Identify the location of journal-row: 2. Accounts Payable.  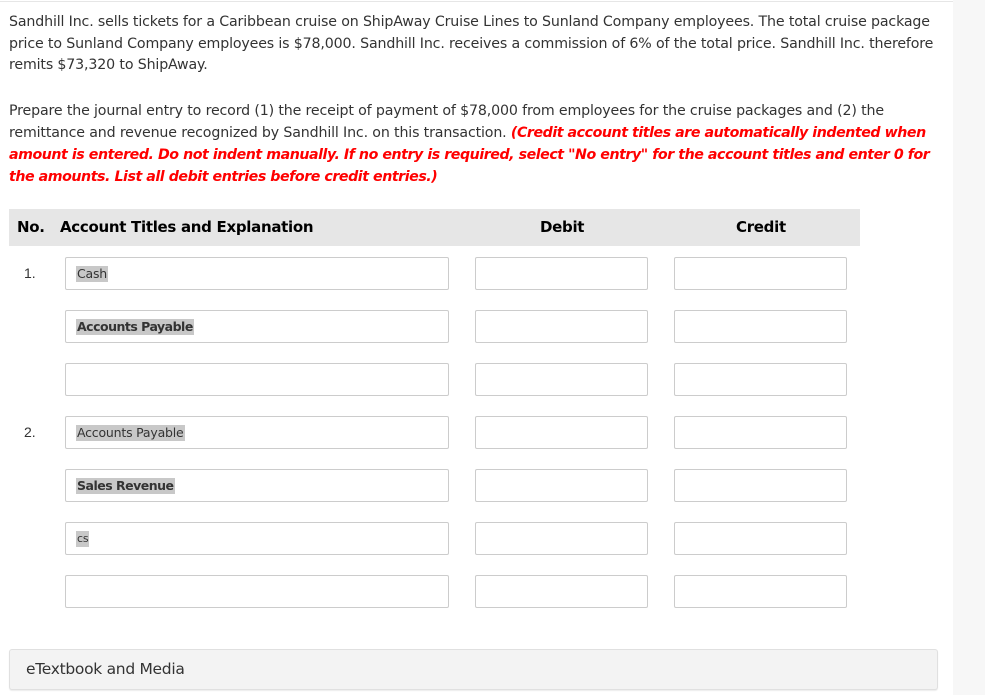
(430, 432).